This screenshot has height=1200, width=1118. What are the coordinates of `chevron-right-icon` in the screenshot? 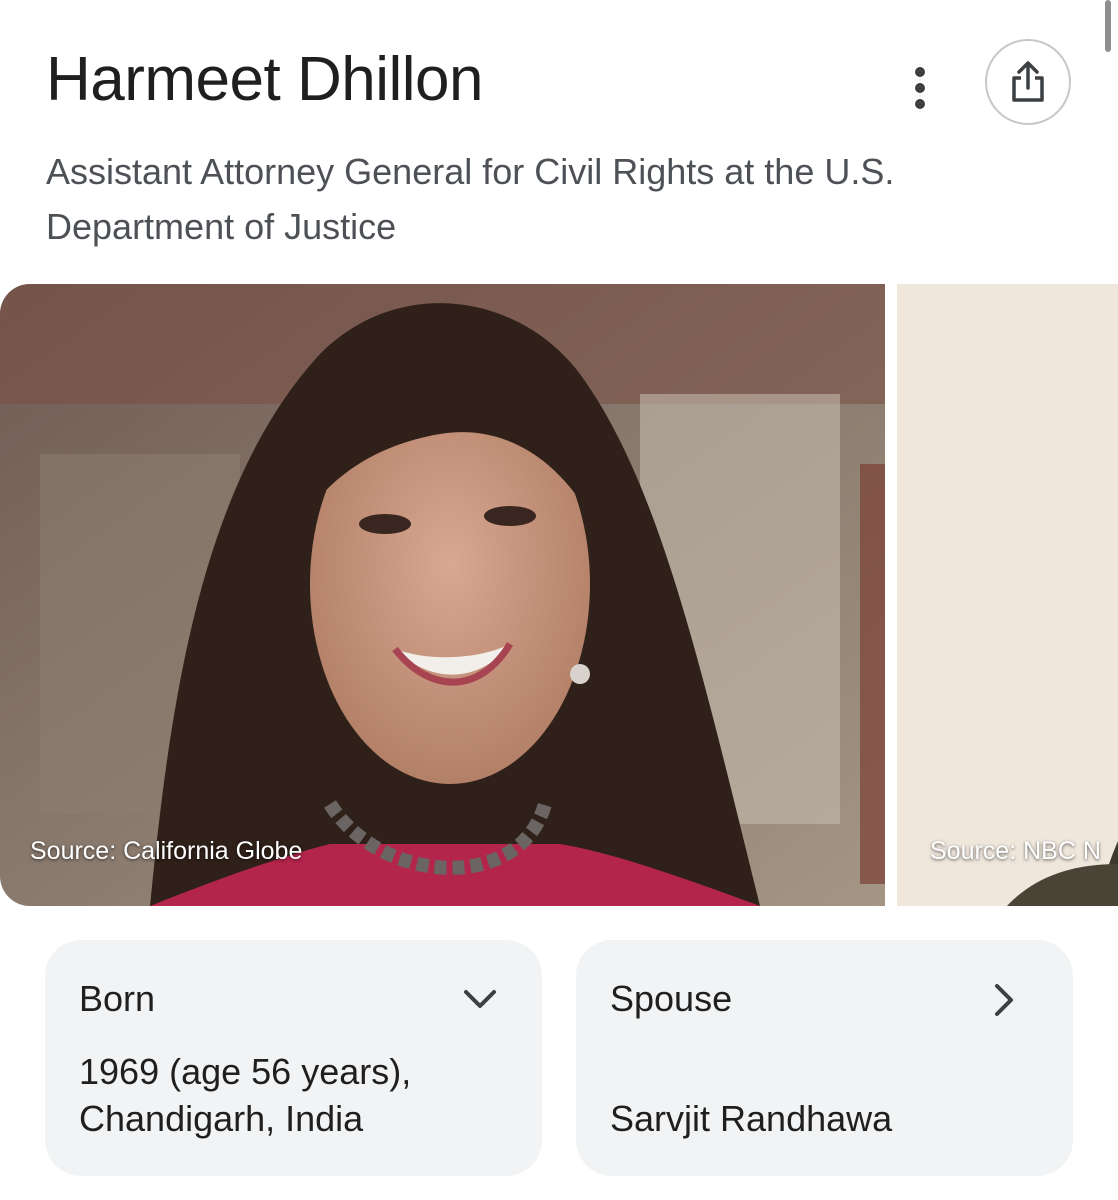 It's located at (1003, 1000).